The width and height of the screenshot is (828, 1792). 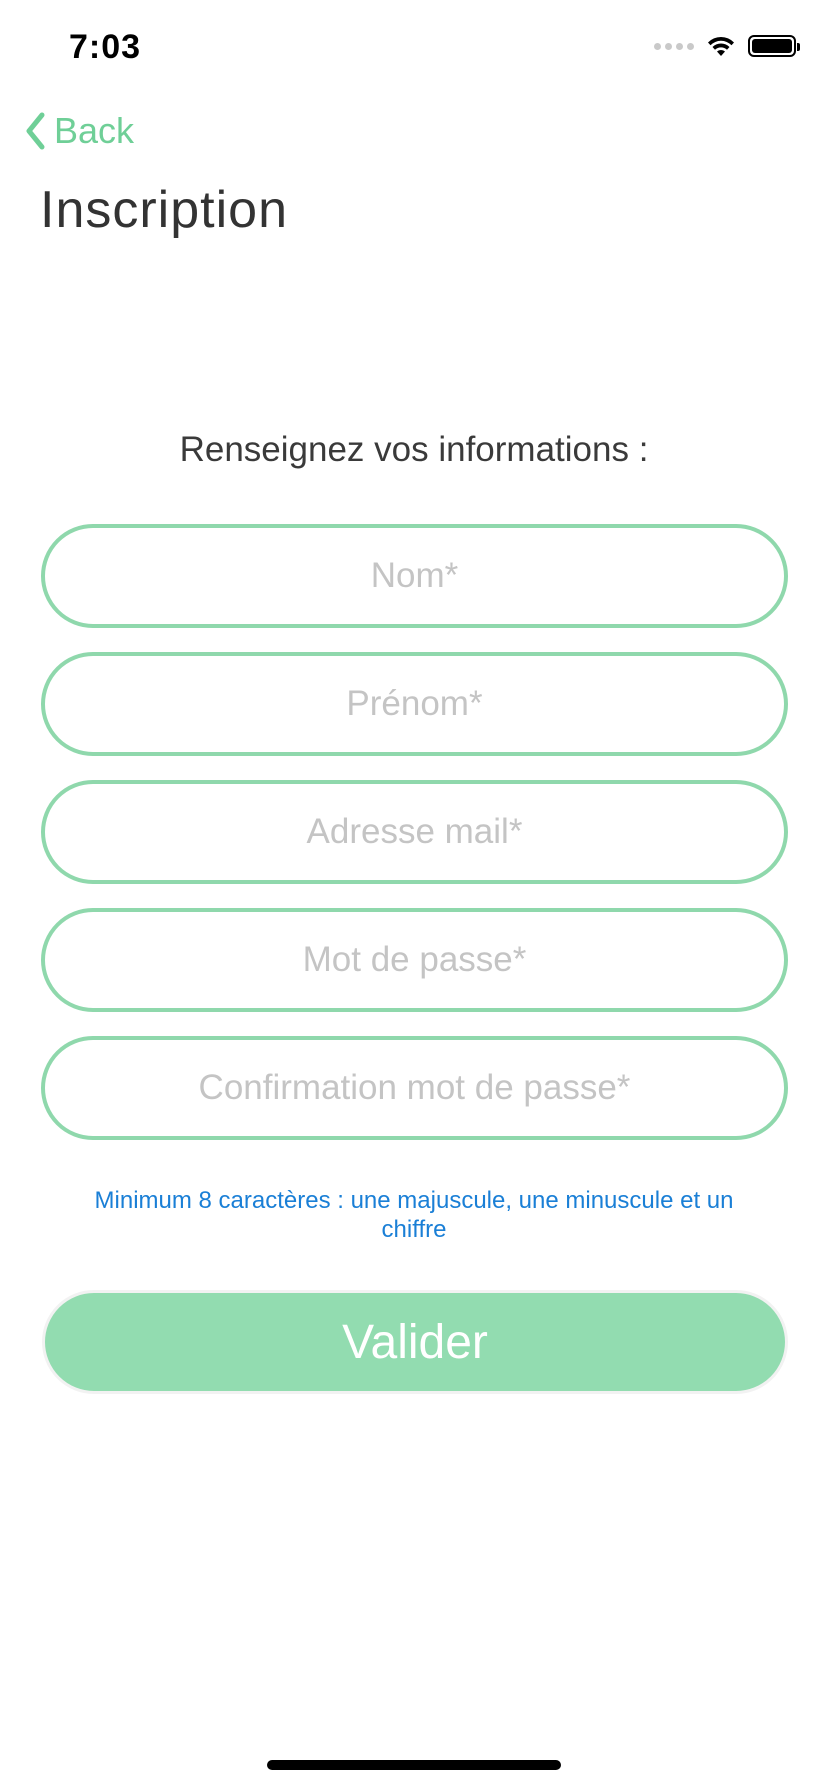 What do you see at coordinates (721, 46) in the screenshot?
I see `wifi-icon` at bounding box center [721, 46].